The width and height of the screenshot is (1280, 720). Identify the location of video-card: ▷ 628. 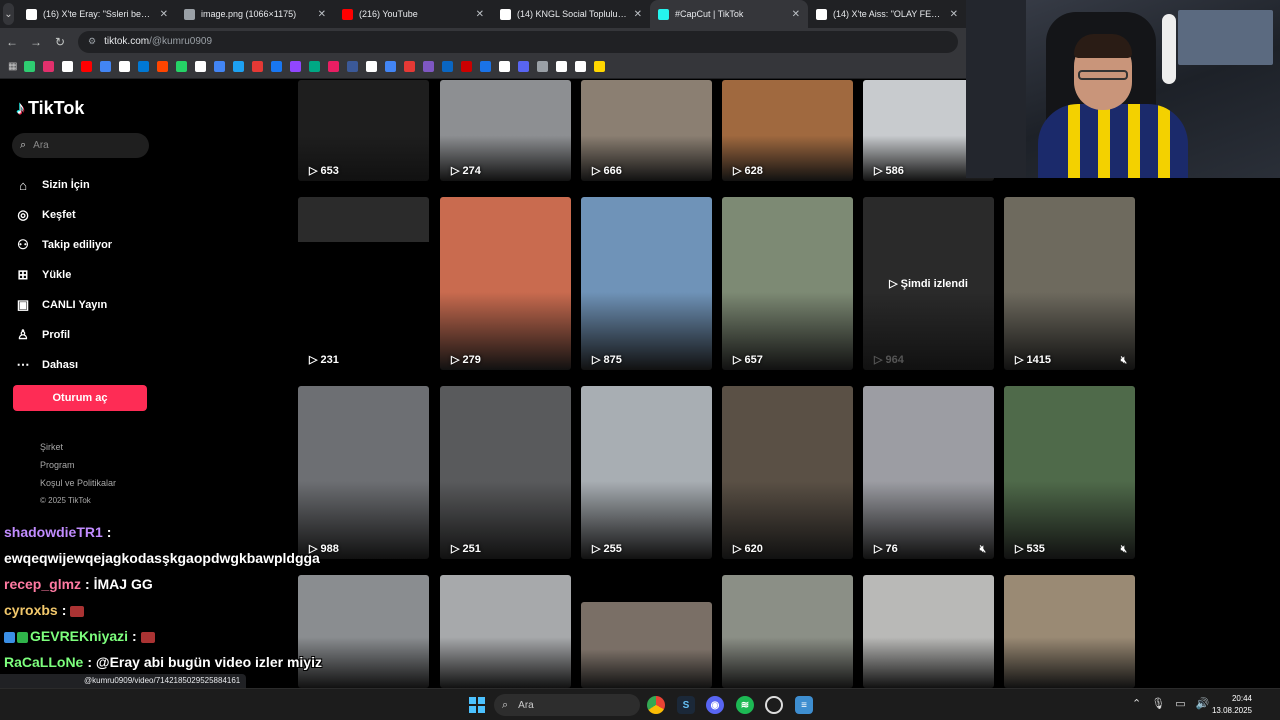
(787, 130).